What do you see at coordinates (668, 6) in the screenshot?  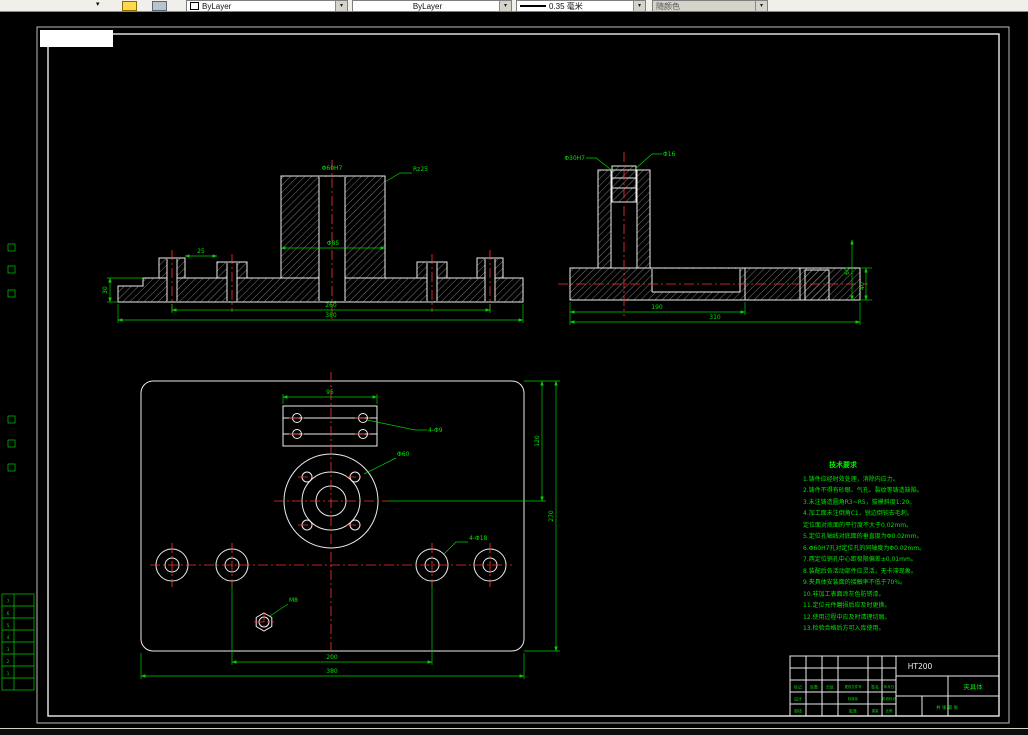 I see `plotstyle-combo-value: 随颜色` at bounding box center [668, 6].